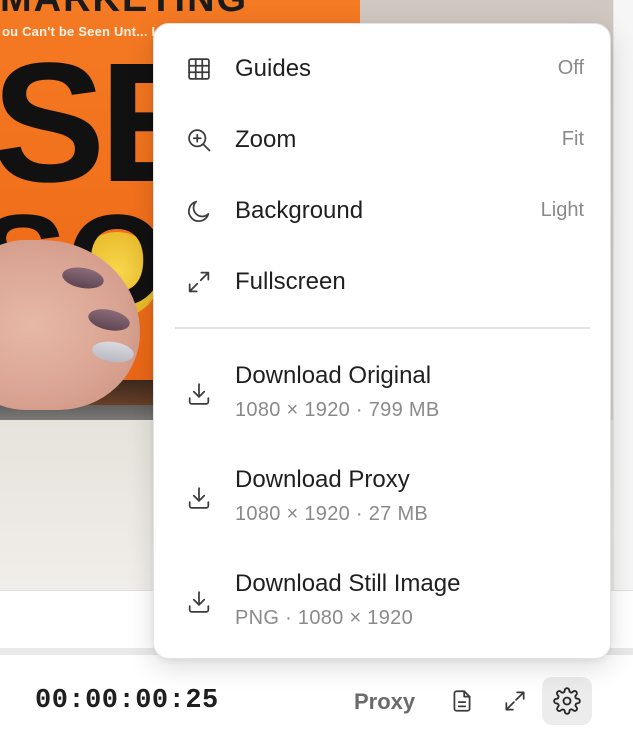 The image size is (633, 754). Describe the element at coordinates (333, 375) in the screenshot. I see `menu-item-label: Download Original` at that location.